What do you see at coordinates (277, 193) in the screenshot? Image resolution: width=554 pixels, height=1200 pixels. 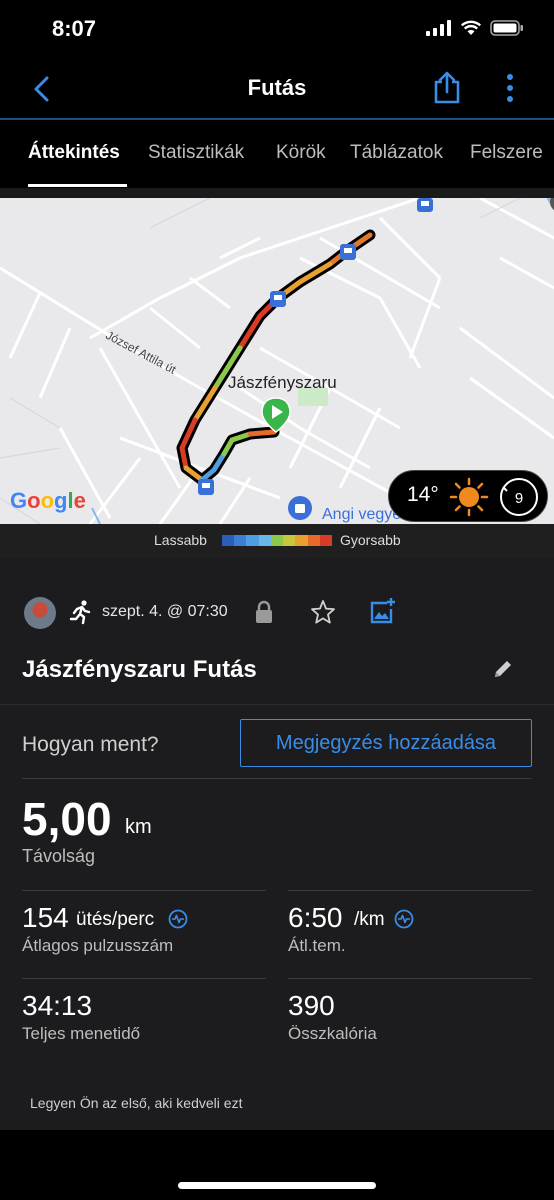 I see `tabs-bottom-spacer` at bounding box center [277, 193].